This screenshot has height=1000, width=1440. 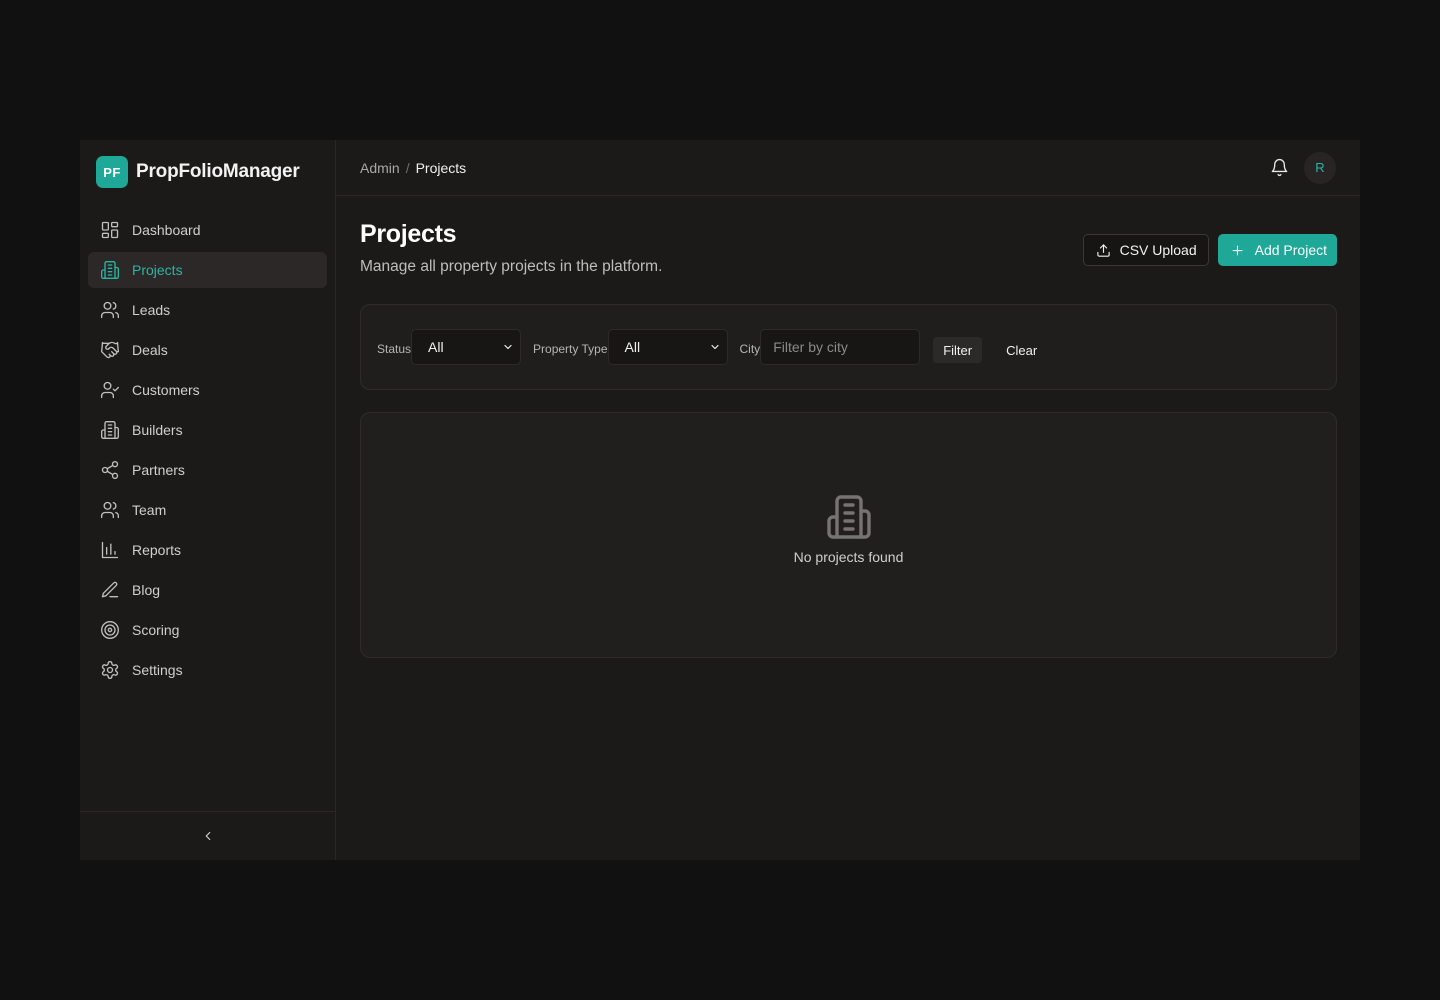 I want to click on sidebar-item-leads: Leads, so click(x=207, y=310).